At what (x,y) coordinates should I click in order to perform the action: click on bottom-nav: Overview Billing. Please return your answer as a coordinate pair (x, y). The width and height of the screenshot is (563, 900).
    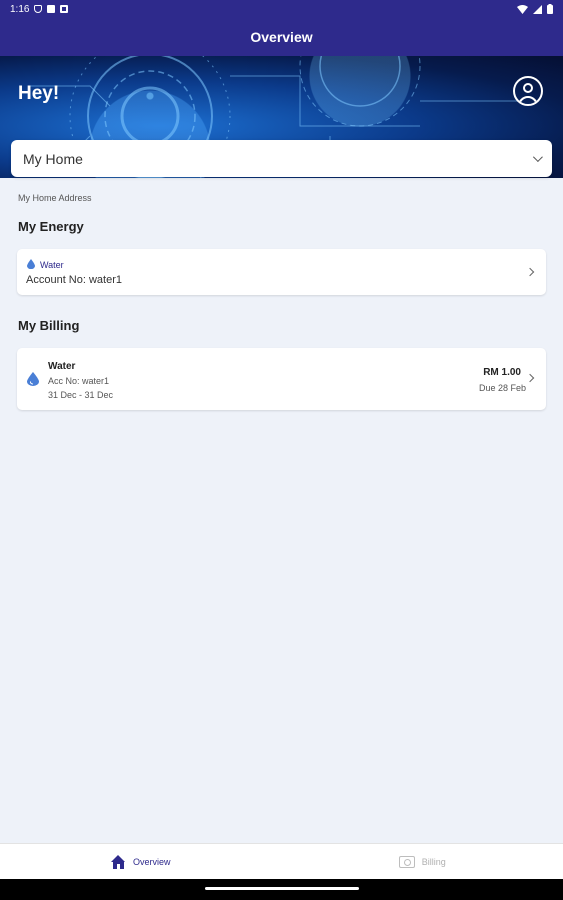
    Looking at the image, I should click on (281, 861).